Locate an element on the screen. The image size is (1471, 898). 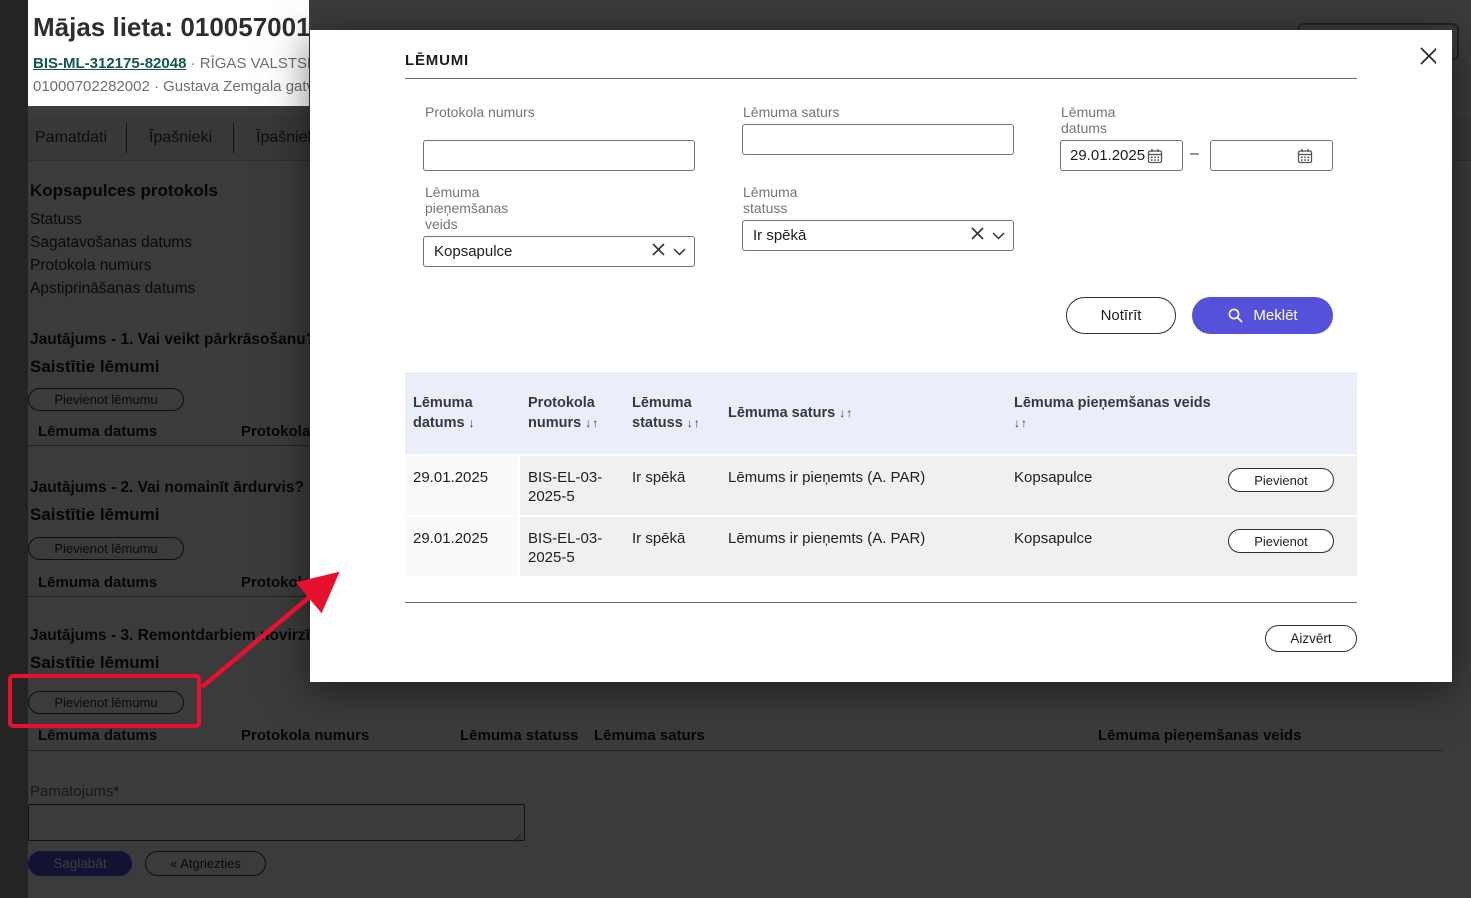
lemuma-saturs-label: Lēmuma saturs is located at coordinates (791, 112).